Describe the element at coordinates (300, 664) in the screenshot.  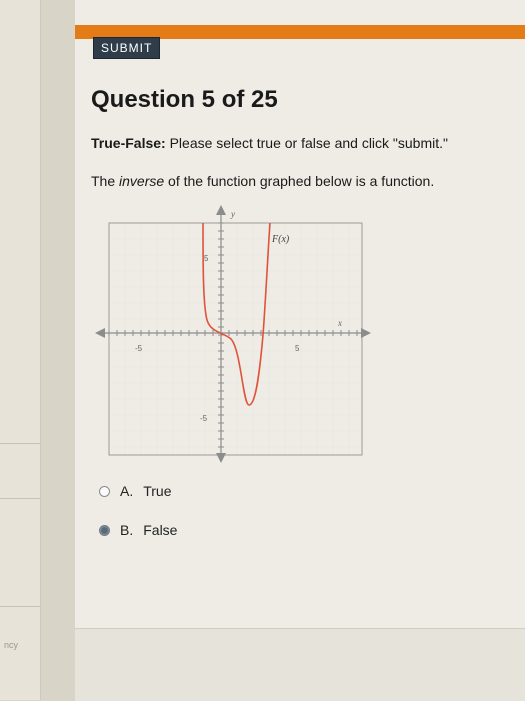
I see `footer-band` at that location.